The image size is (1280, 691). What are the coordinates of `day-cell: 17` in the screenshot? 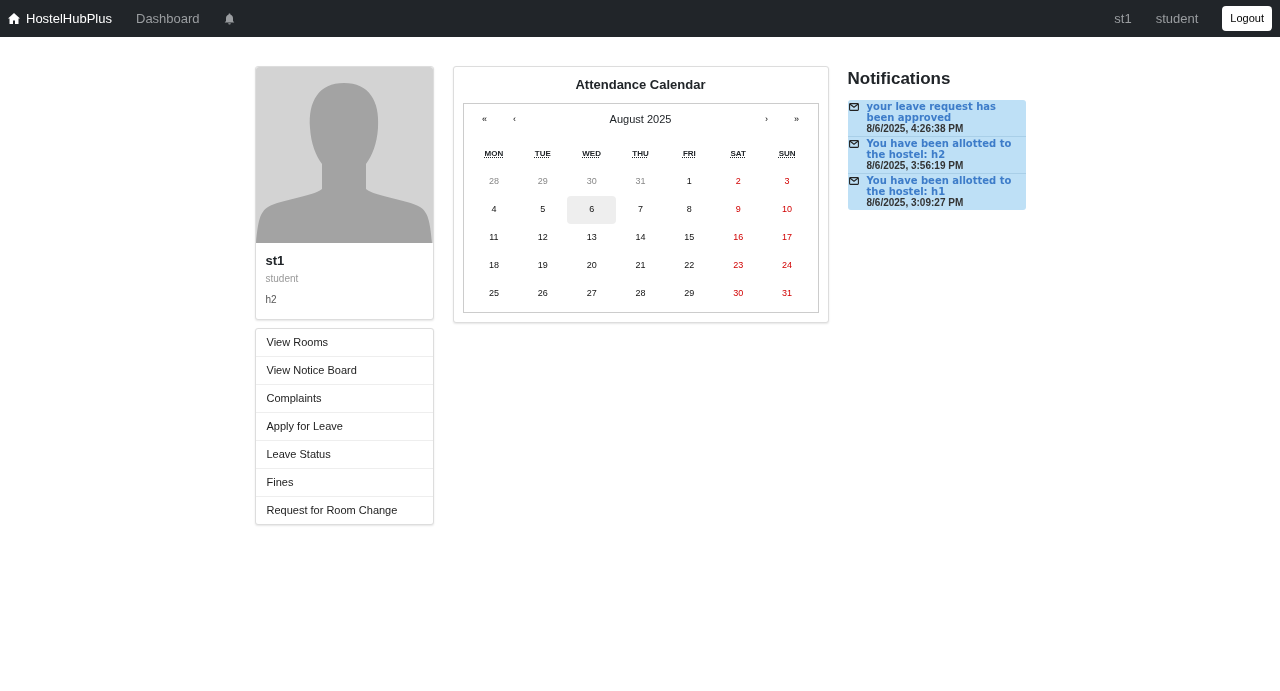 It's located at (787, 237).